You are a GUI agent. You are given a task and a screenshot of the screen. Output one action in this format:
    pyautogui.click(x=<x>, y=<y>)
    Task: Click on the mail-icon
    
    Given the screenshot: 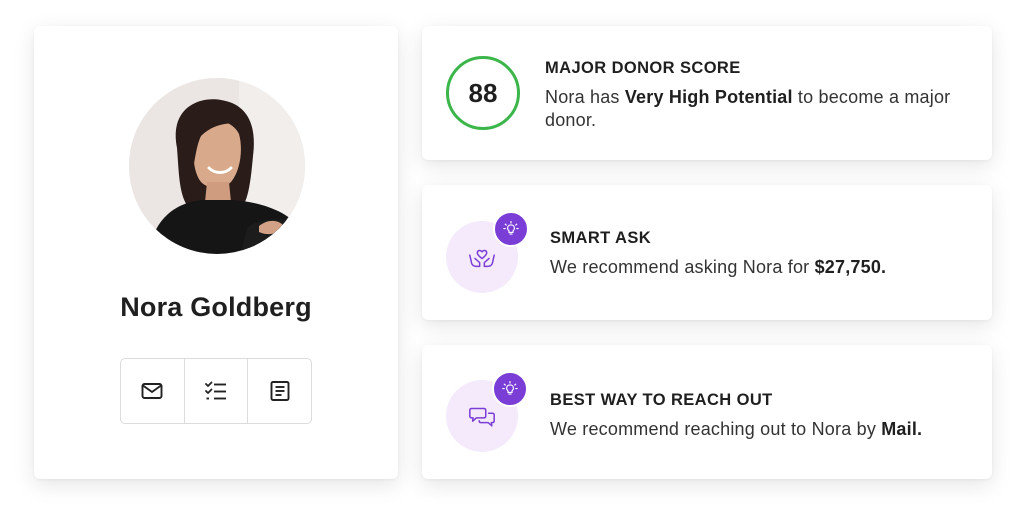 What is the action you would take?
    pyautogui.click(x=152, y=391)
    